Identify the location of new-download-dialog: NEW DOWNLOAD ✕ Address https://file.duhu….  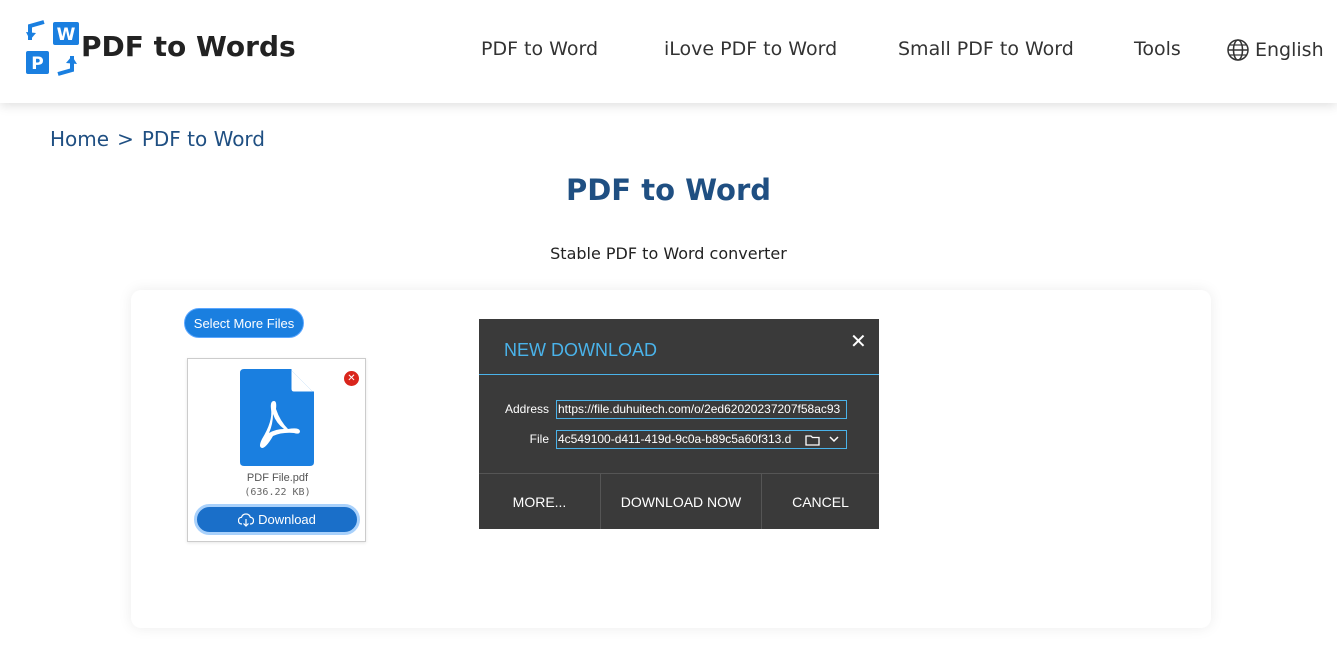
(679, 424).